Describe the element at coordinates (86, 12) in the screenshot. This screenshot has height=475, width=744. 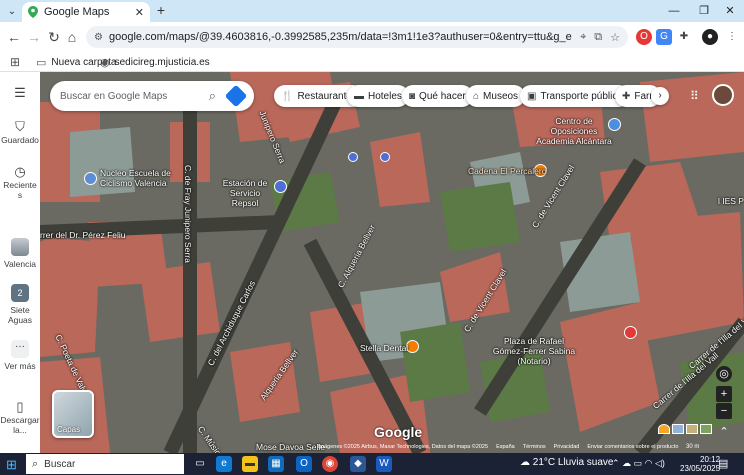
I see `tab-google-maps: Google Maps ✕` at that location.